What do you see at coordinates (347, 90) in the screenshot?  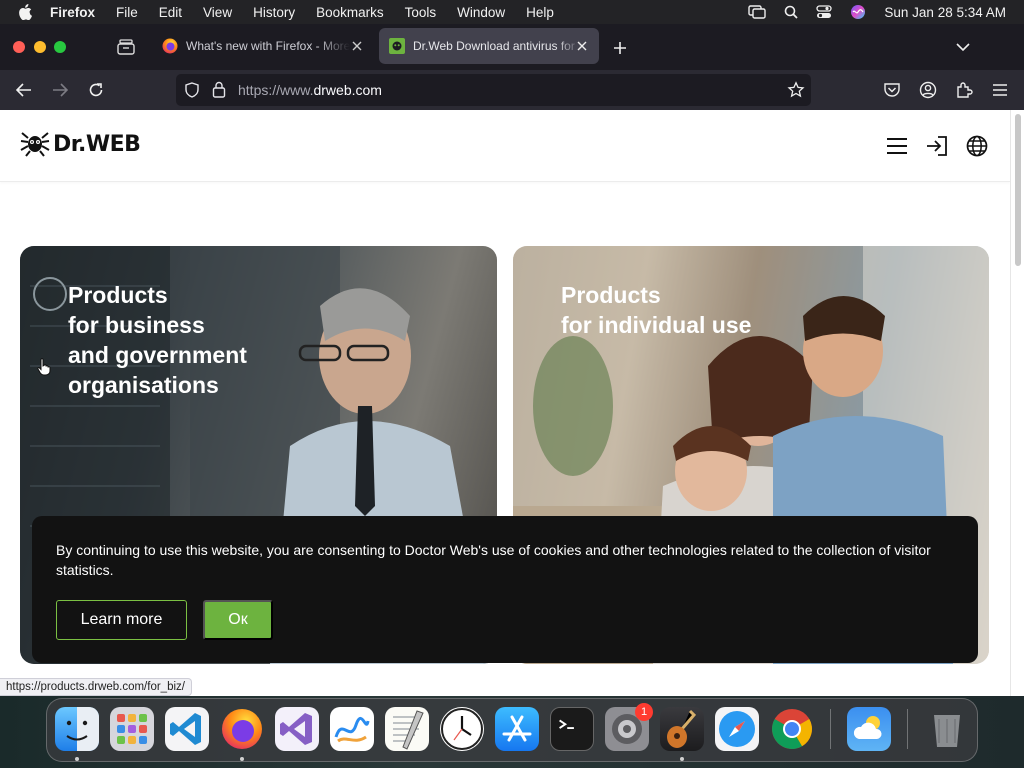 I see `url-domain: drweb.com` at bounding box center [347, 90].